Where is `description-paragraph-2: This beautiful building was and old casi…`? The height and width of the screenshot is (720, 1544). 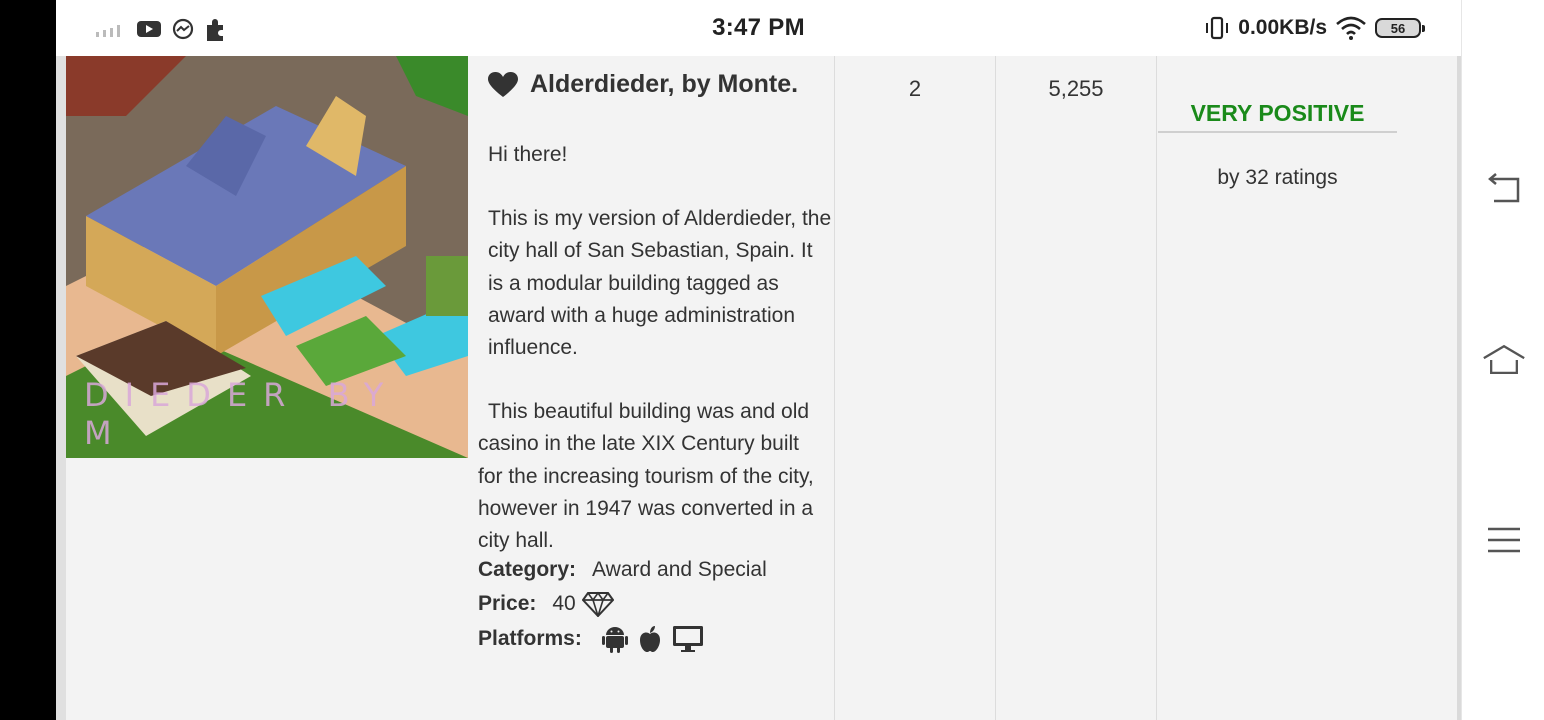 description-paragraph-2: This beautiful building was and old casi… is located at coordinates (646, 476).